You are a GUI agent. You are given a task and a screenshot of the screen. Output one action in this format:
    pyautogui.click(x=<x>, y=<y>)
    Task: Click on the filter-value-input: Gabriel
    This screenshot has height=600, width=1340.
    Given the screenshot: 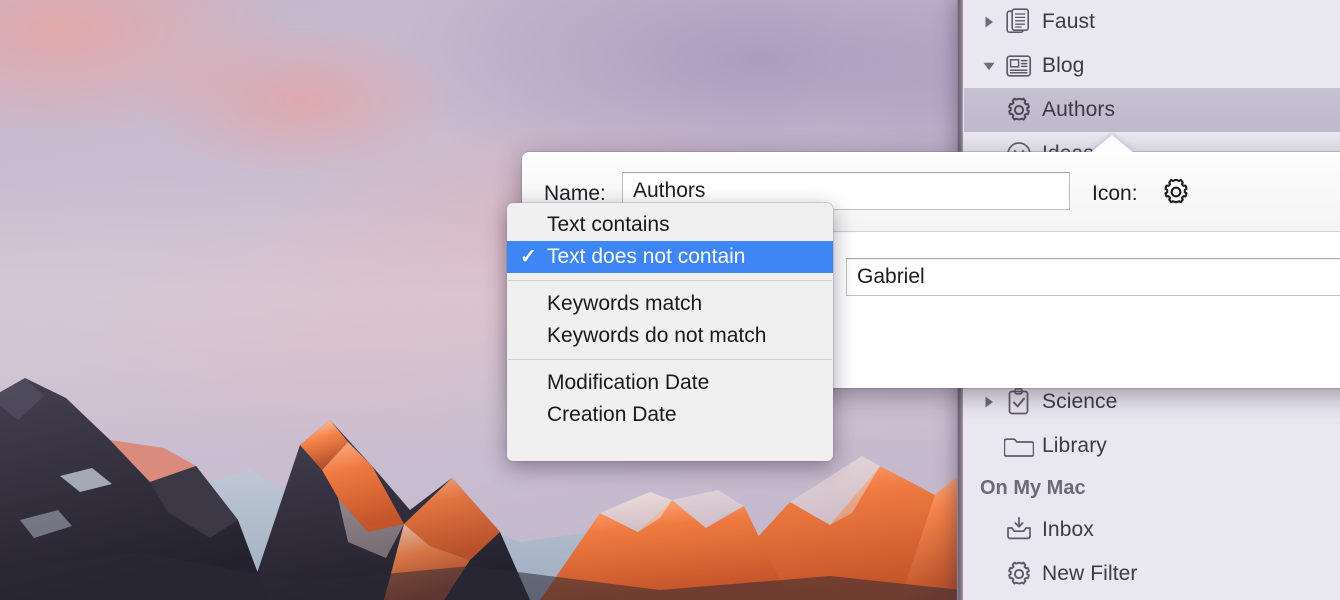 What is the action you would take?
    pyautogui.click(x=1093, y=277)
    